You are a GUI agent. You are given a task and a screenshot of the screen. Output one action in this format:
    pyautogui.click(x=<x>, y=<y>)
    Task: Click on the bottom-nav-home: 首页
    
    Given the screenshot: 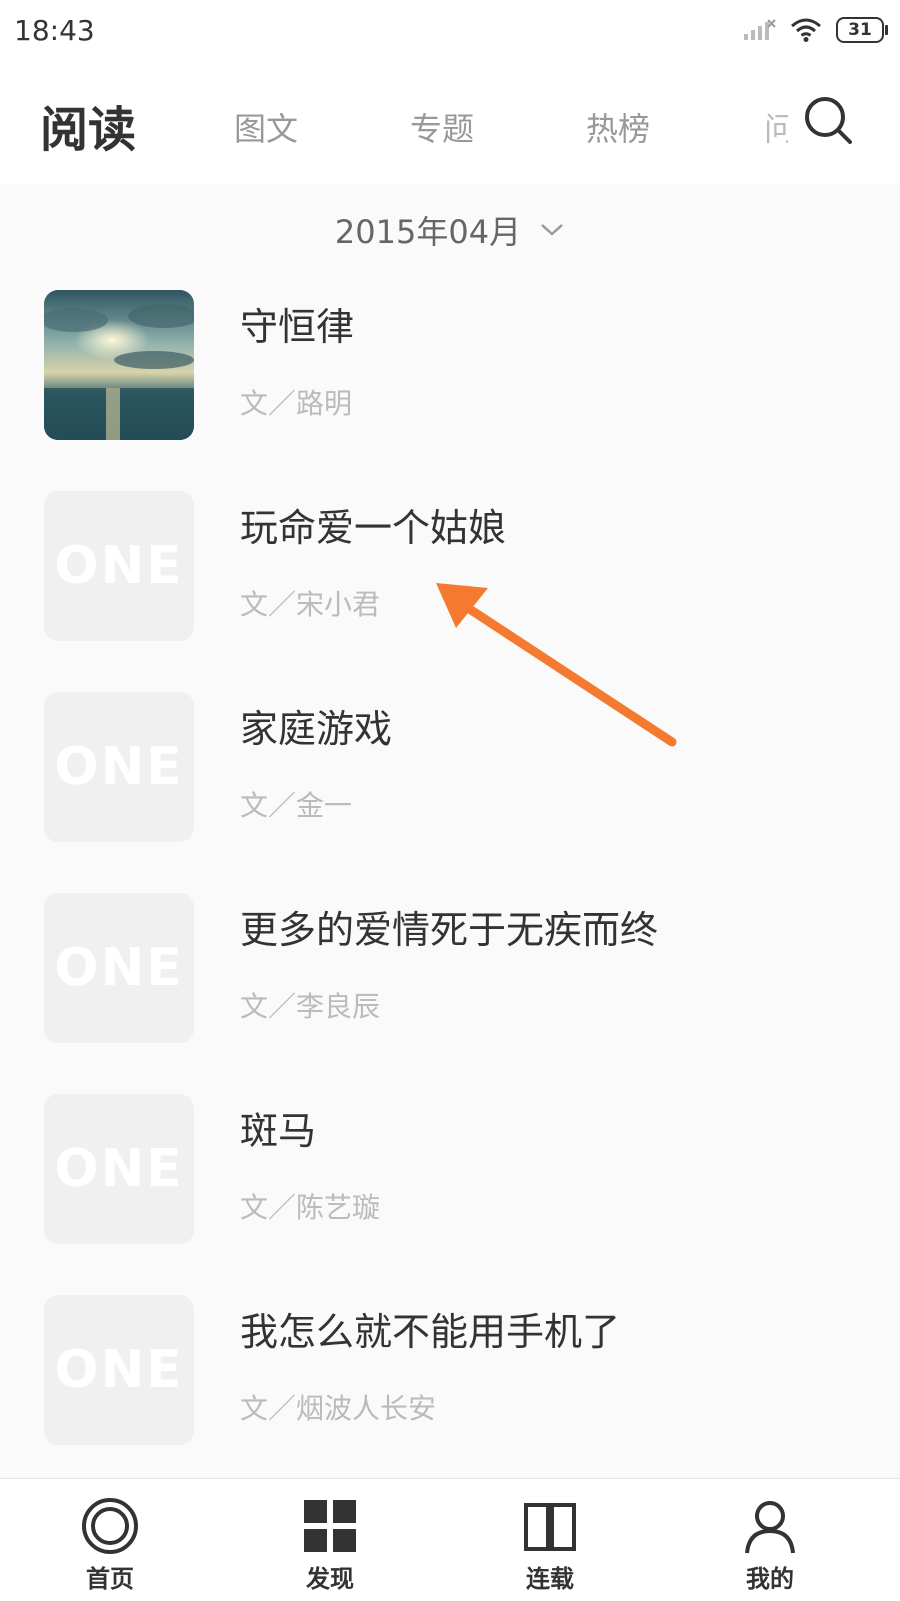 What is the action you would take?
    pyautogui.click(x=110, y=1545)
    